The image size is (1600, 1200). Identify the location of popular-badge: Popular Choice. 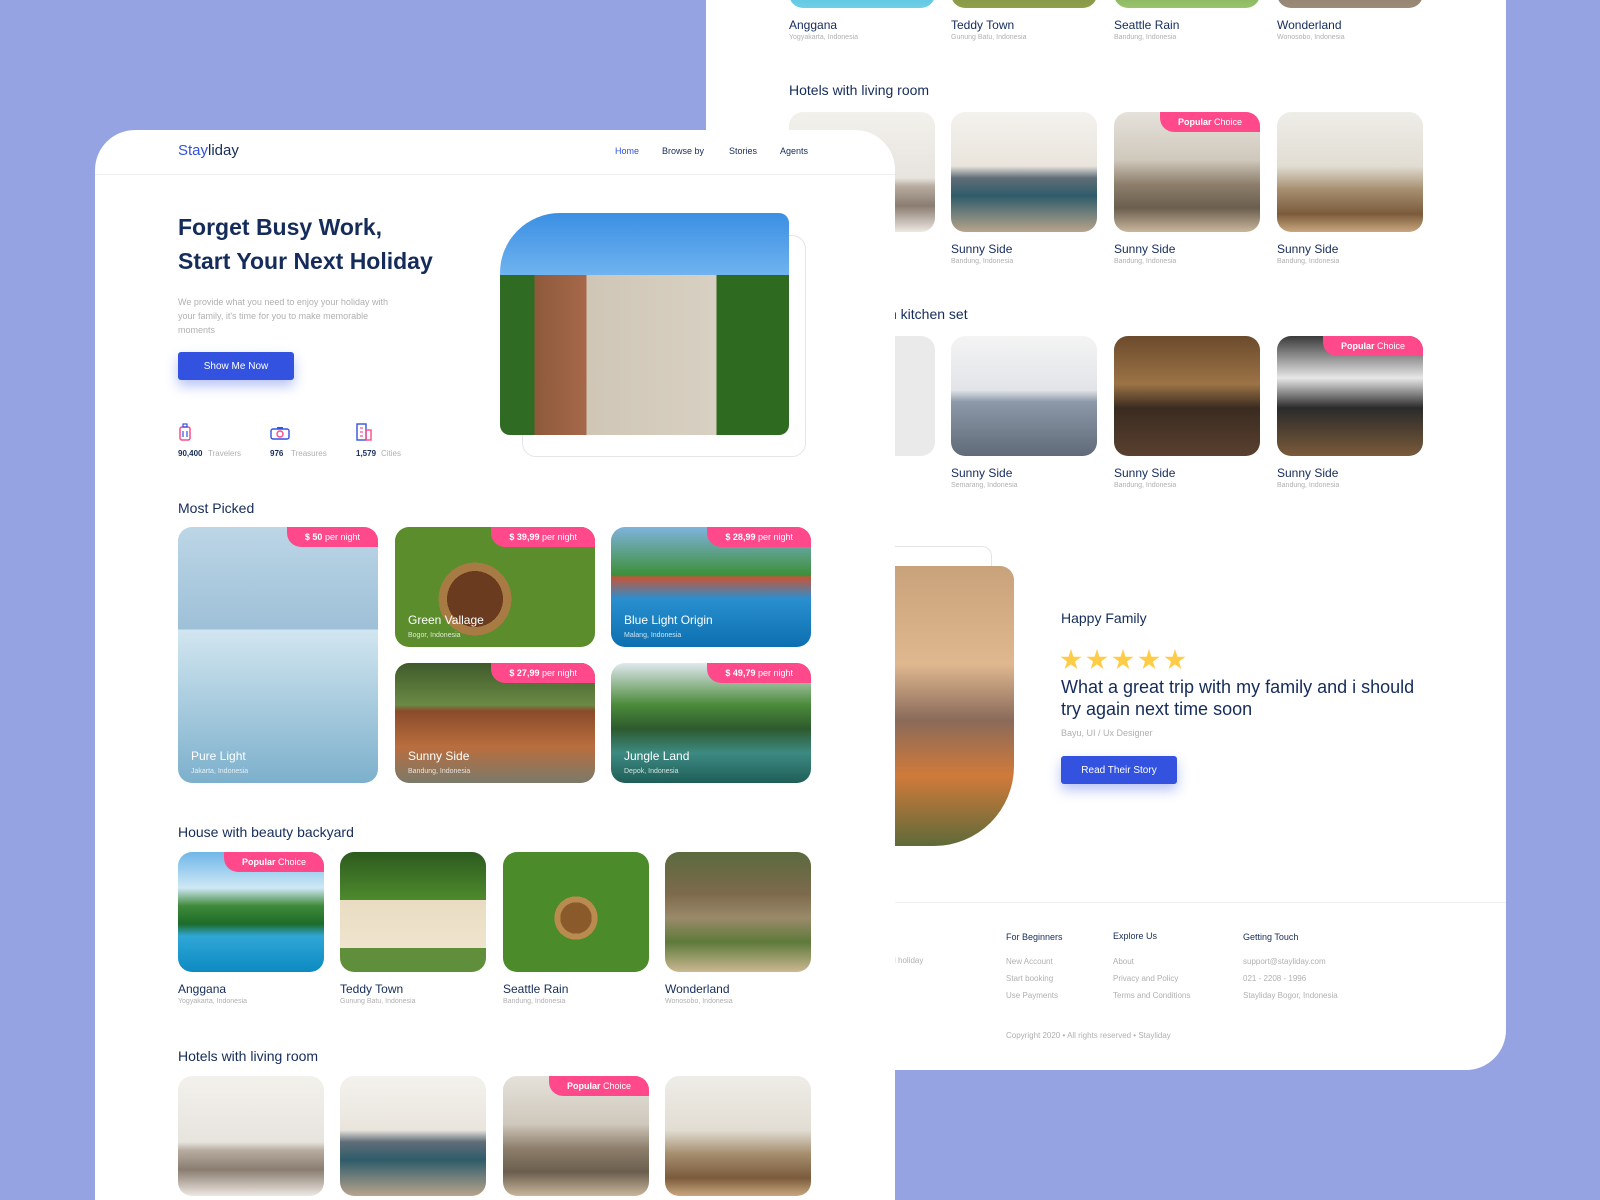
(273, 862).